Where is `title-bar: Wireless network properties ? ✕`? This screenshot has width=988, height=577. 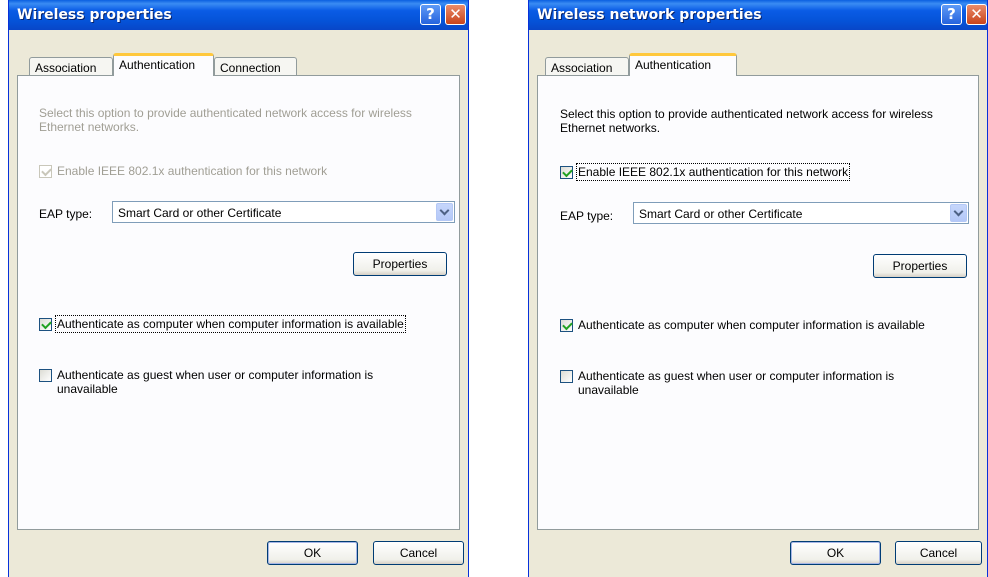
title-bar: Wireless network properties ? ✕ is located at coordinates (758, 15).